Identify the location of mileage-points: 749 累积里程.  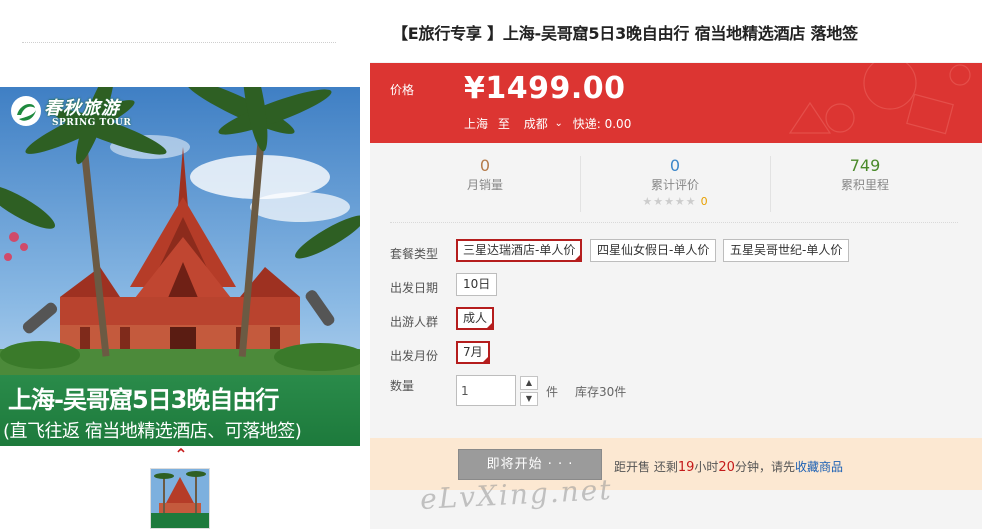
(865, 175).